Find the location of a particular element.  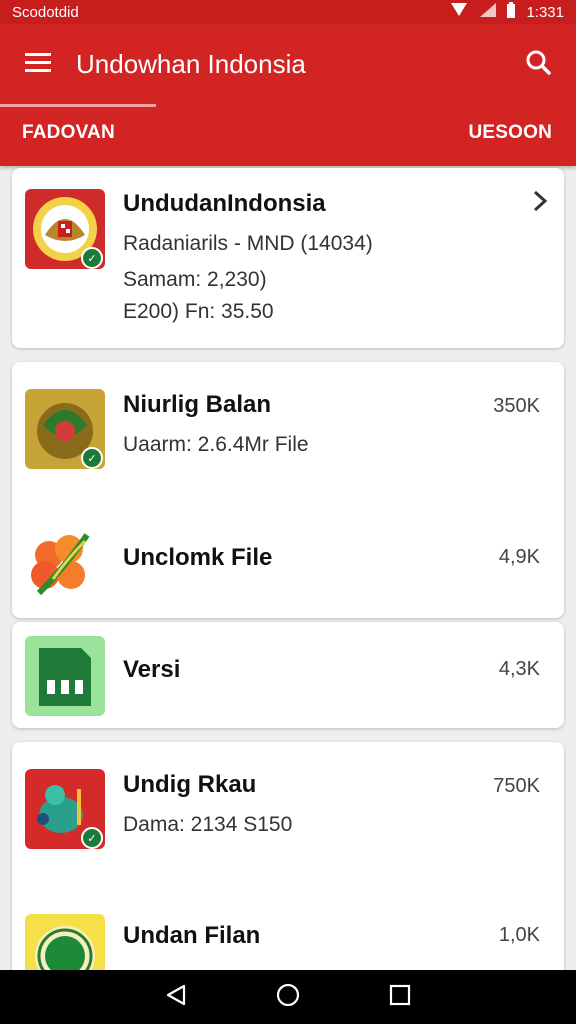

app-bar: Undowhan Indonsia is located at coordinates (288, 64).